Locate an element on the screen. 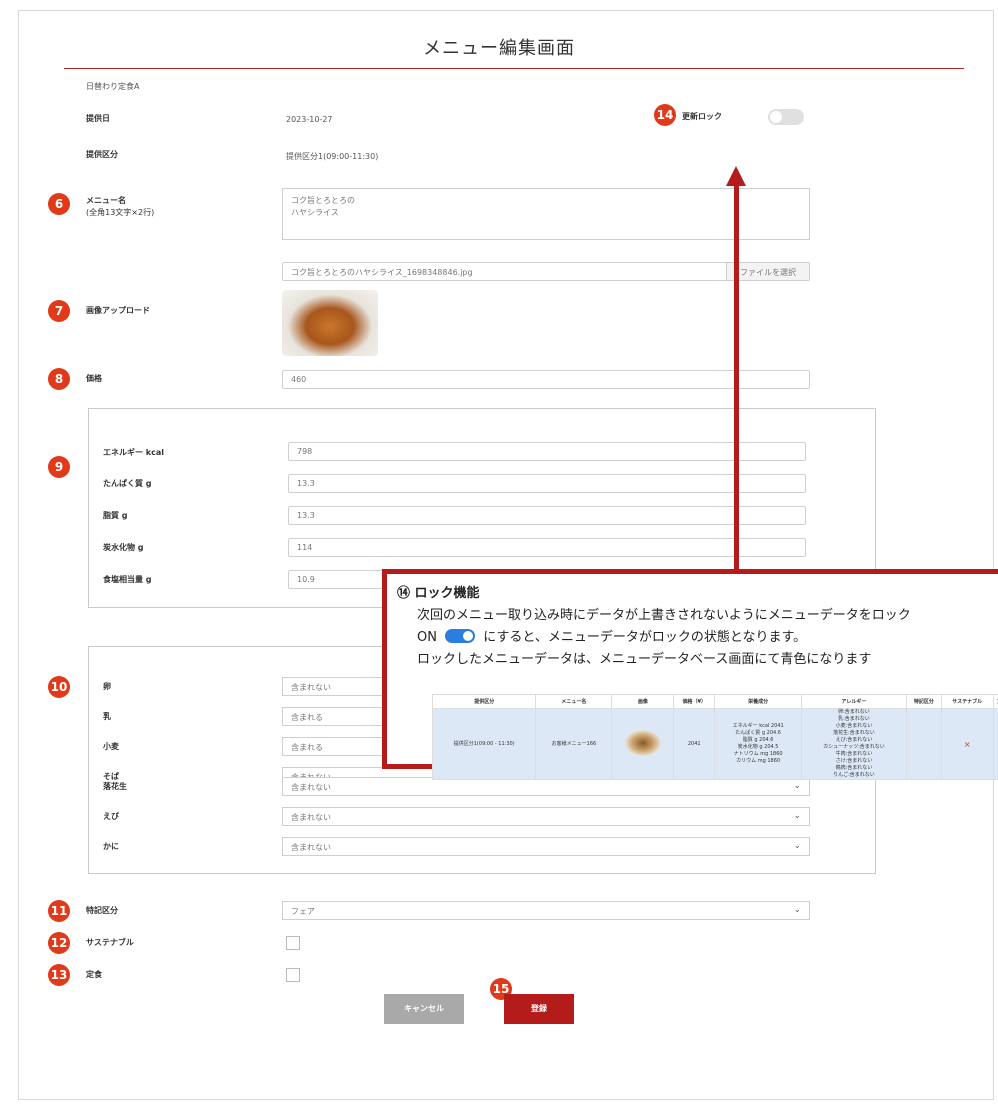 Image resolution: width=998 pixels, height=1107 pixels. allergen-value-0: 含まれない is located at coordinates (311, 687).